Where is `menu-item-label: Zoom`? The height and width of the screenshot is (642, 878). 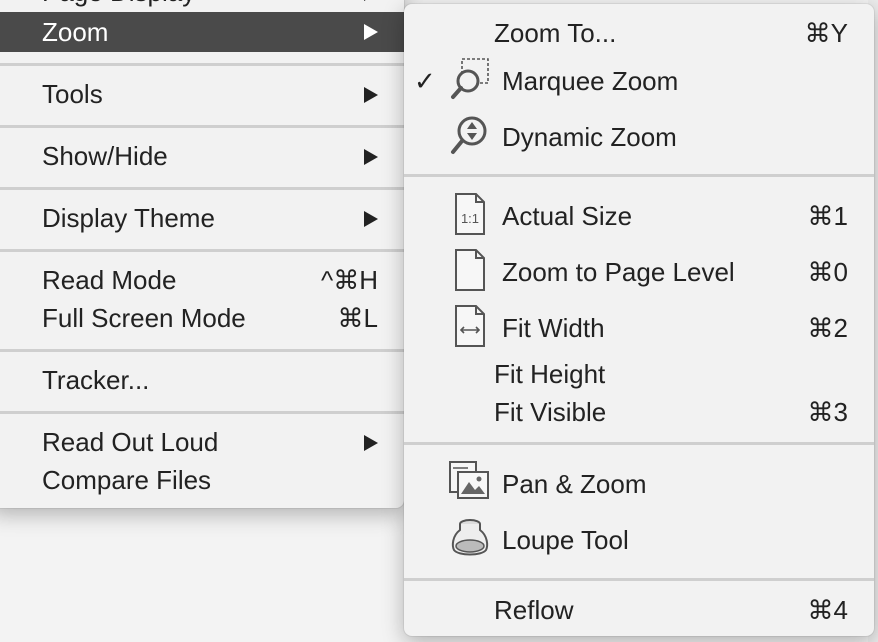
menu-item-label: Zoom is located at coordinates (75, 32).